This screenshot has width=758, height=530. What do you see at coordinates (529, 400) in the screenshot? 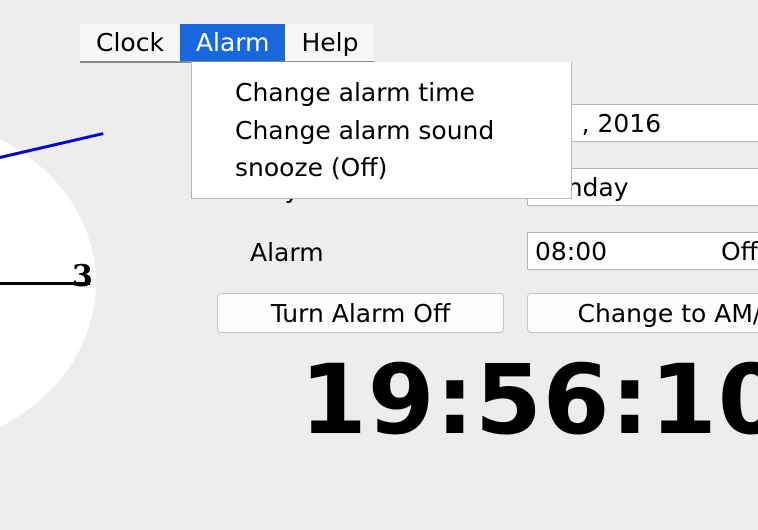
I see `digital-clock-display: 19:56:10` at bounding box center [529, 400].